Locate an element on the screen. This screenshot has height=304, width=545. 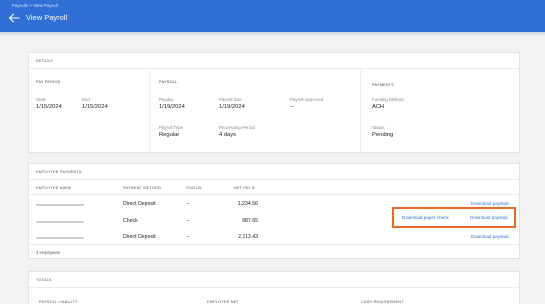
payroll-due-value: 1/19/2024 is located at coordinates (232, 107).